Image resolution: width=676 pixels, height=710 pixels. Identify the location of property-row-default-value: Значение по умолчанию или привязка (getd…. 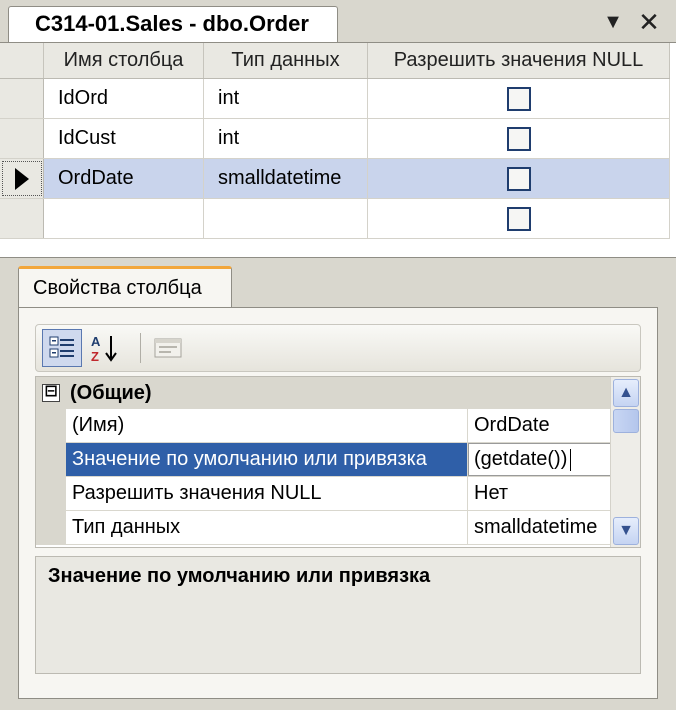
(324, 460).